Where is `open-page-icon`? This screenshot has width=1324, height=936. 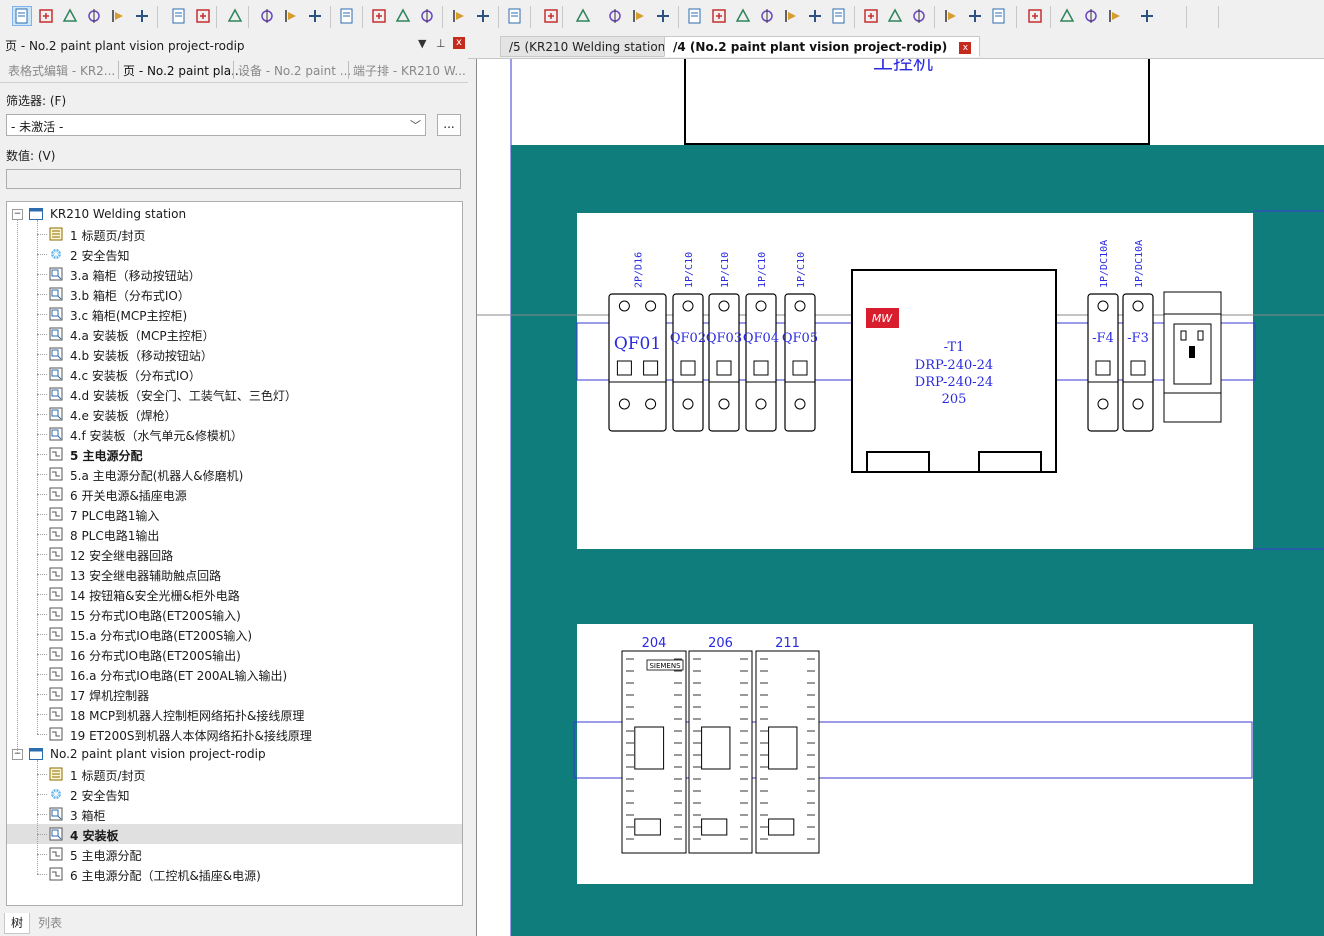
open-page-icon is located at coordinates (70, 16).